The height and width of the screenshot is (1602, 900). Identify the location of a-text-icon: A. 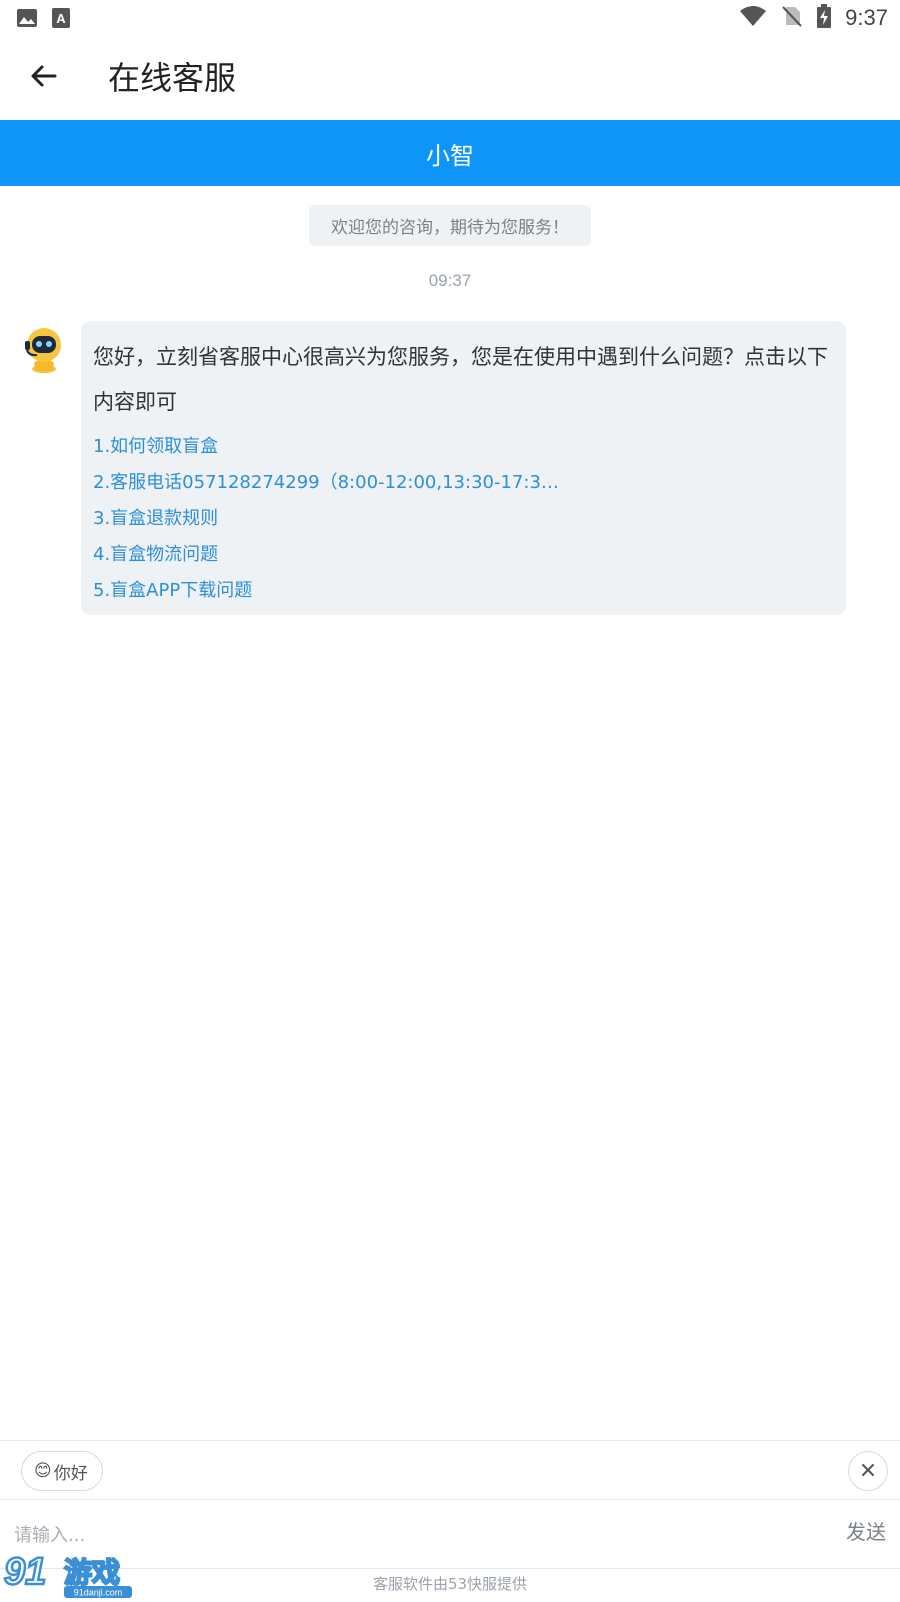
(61, 20).